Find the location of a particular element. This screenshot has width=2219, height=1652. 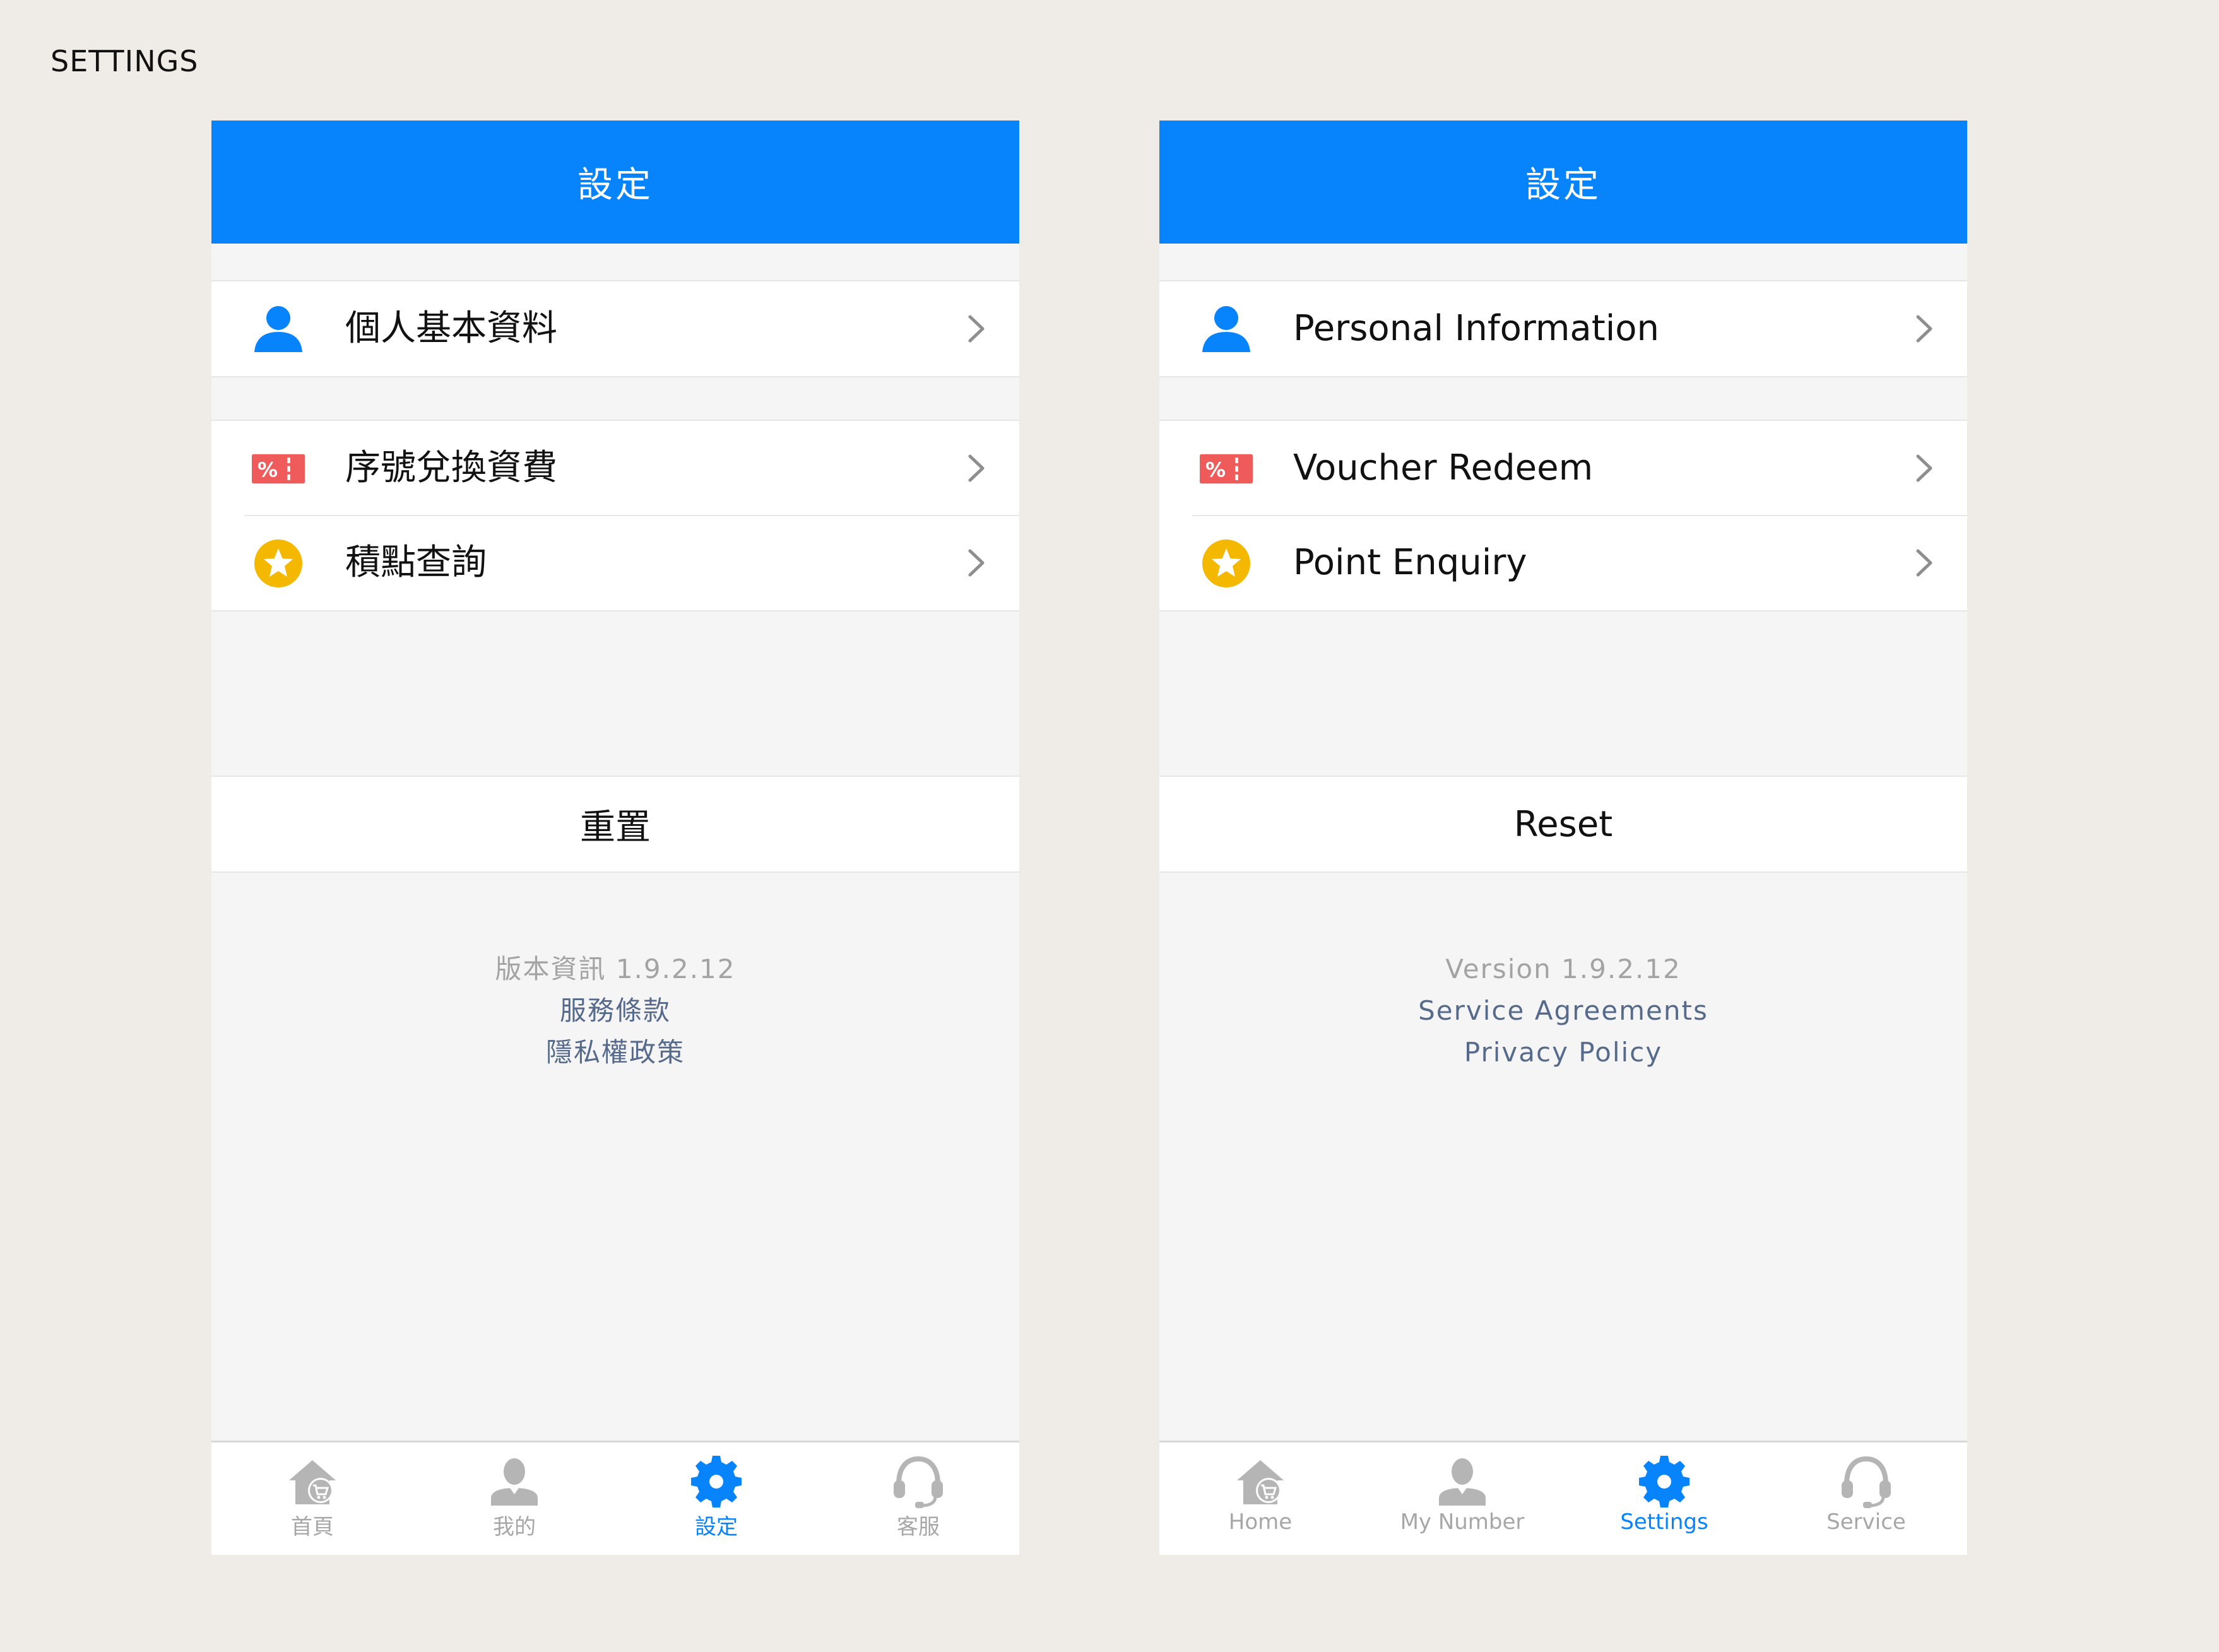

rewards-group: % 序號兌換資費 積點查詢 is located at coordinates (615, 515).